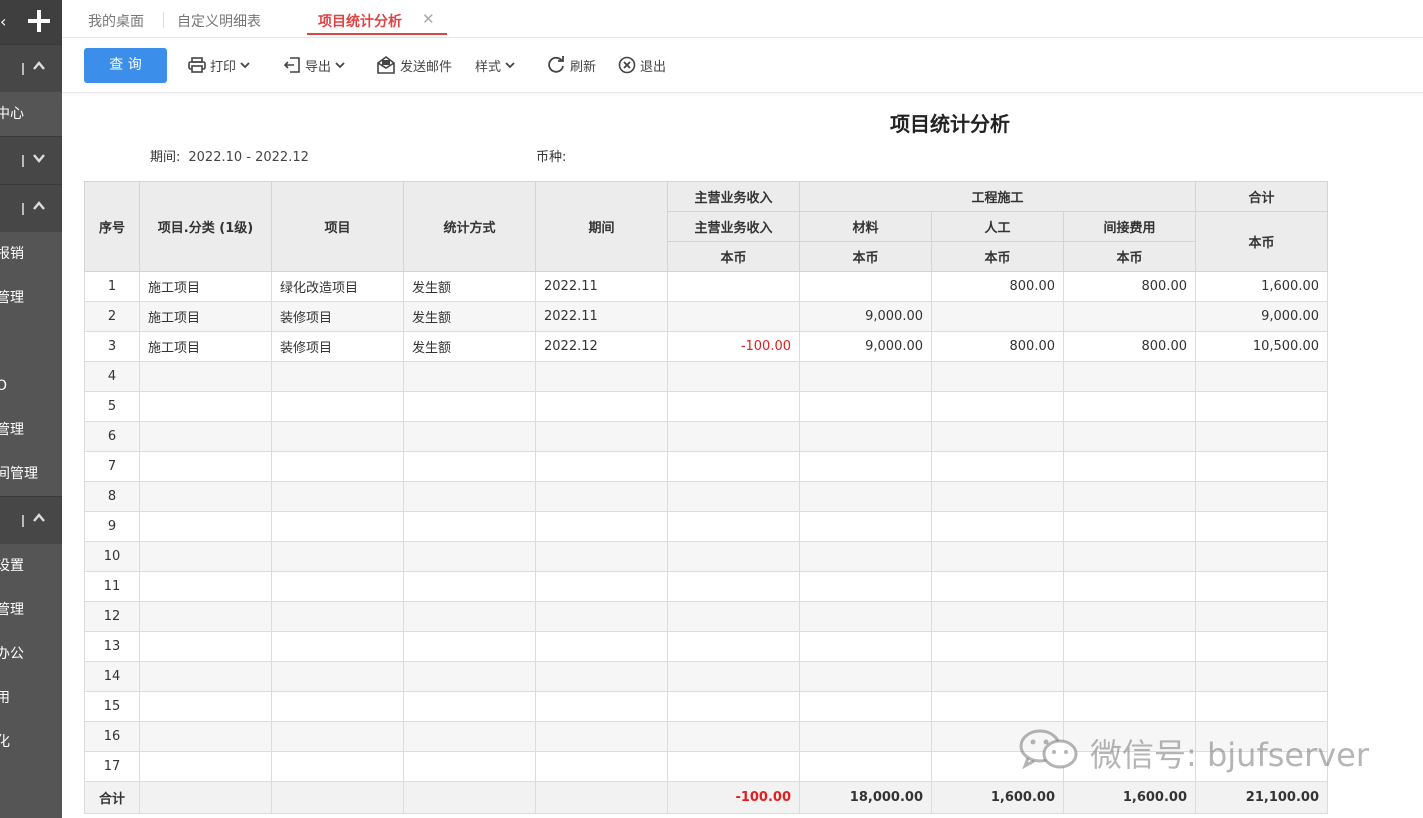 This screenshot has height=818, width=1423. I want to click on table-cell-project: 绿化改造项目, so click(337, 286).